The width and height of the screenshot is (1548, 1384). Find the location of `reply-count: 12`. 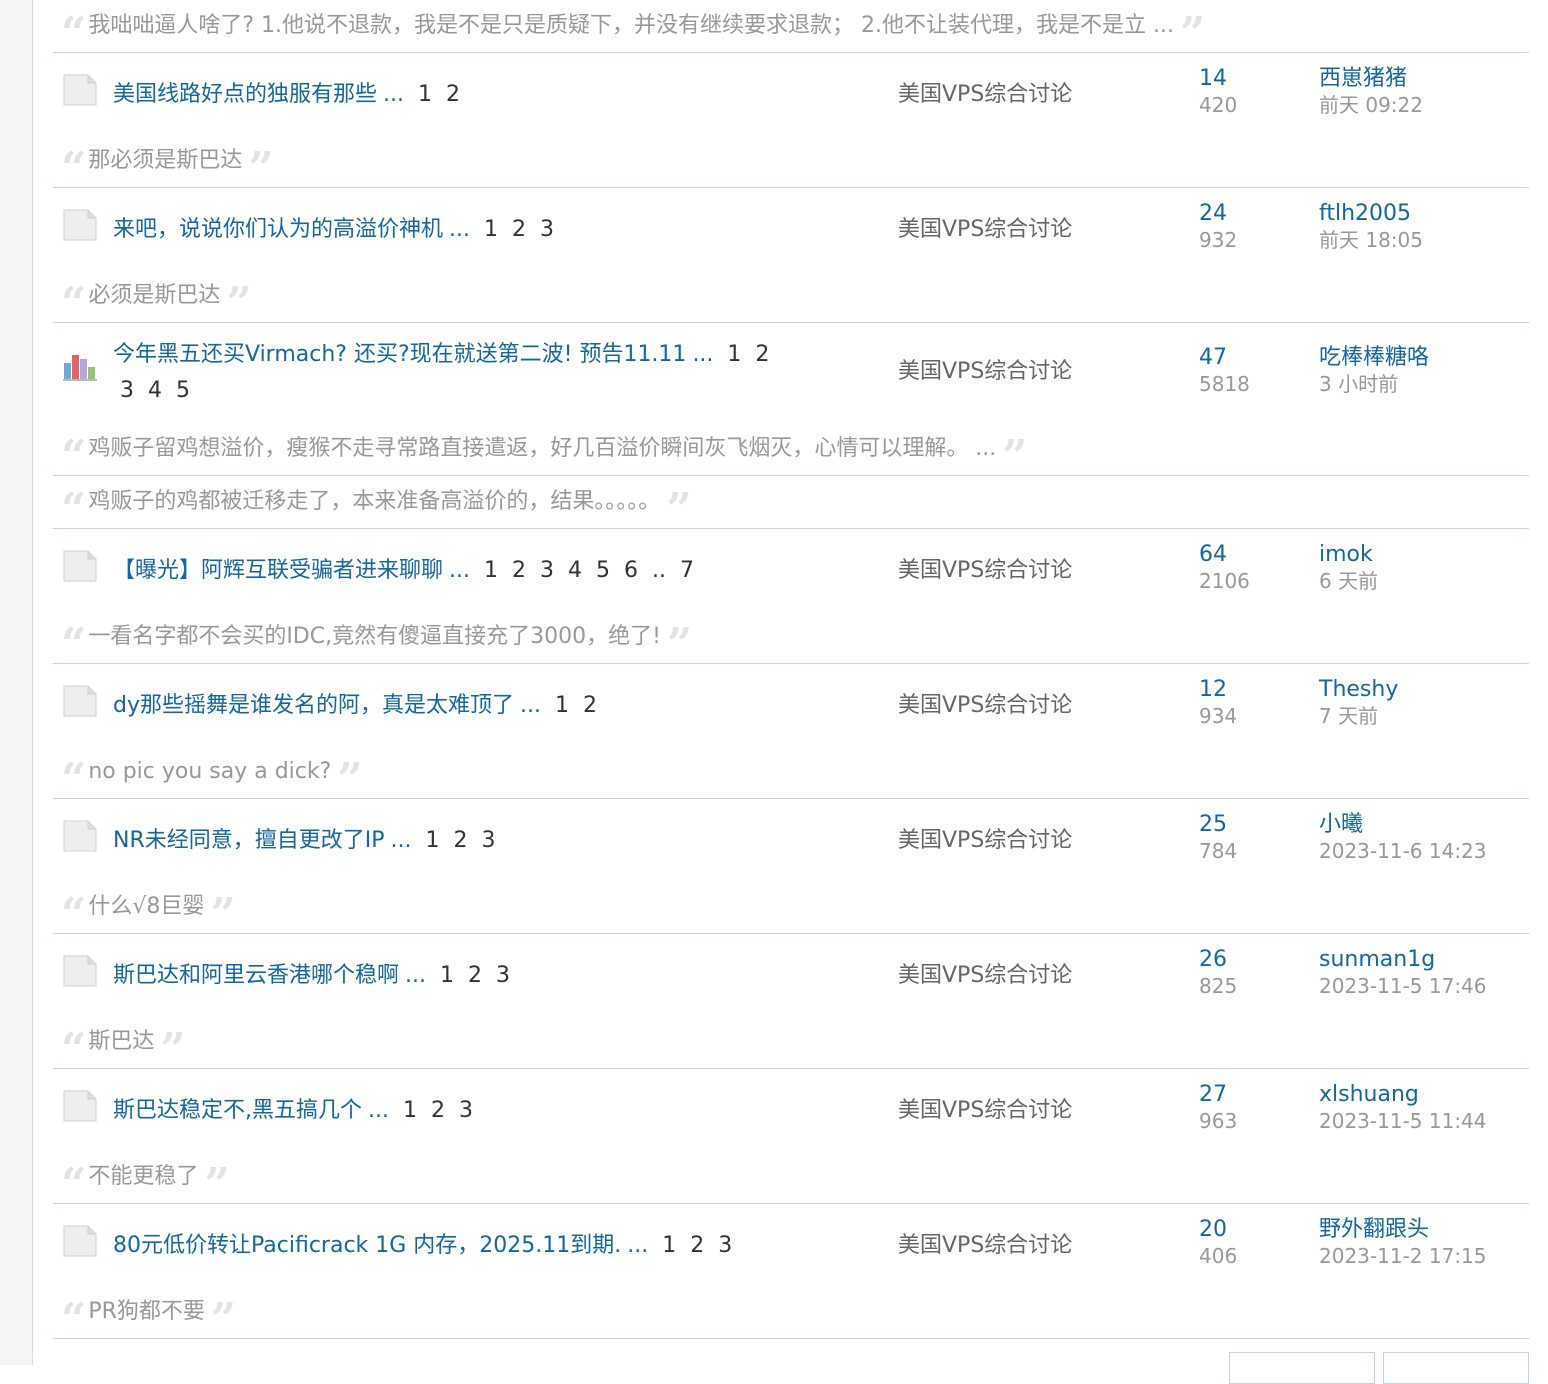

reply-count: 12 is located at coordinates (1218, 689).